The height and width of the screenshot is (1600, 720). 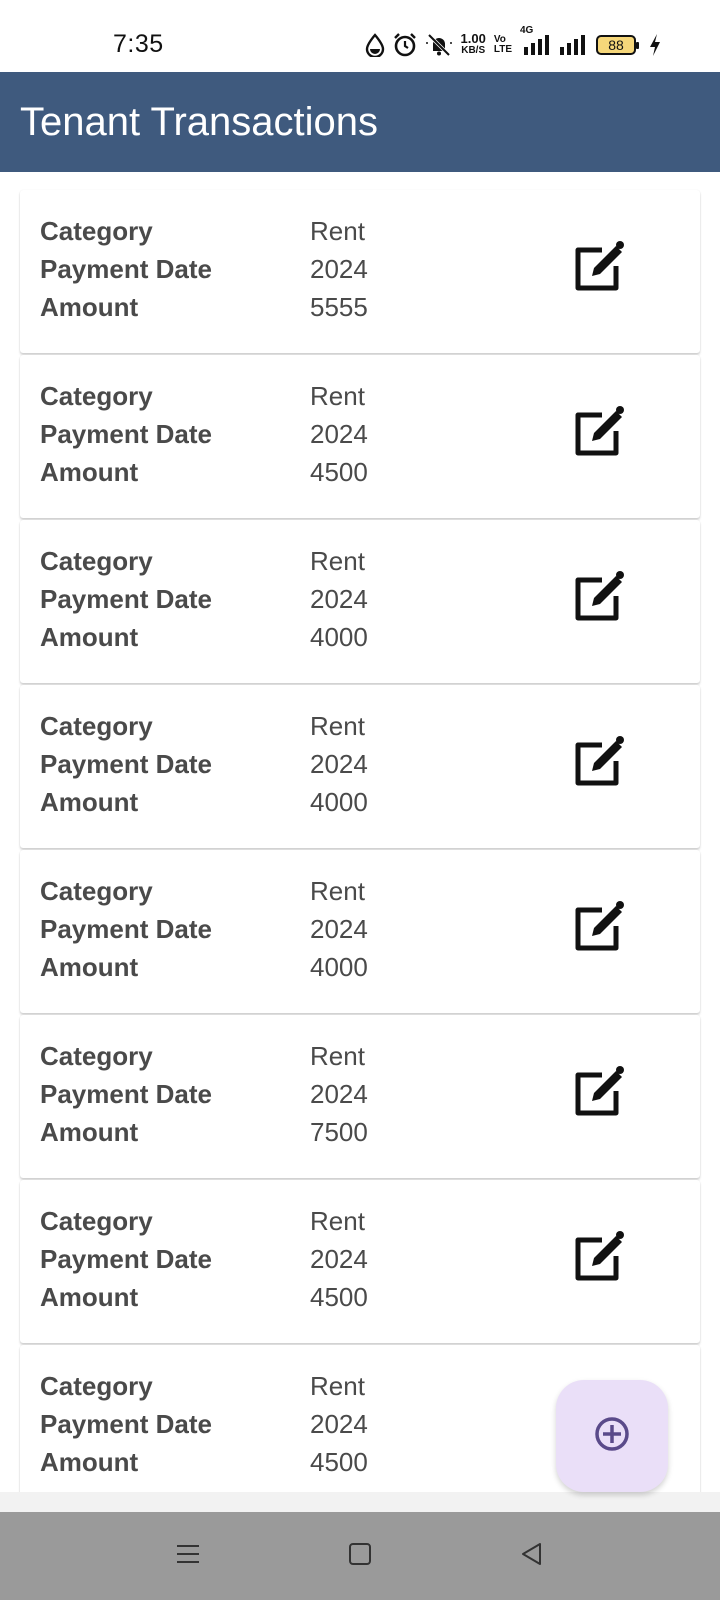 What do you see at coordinates (616, 45) in the screenshot?
I see `battery-level: 88` at bounding box center [616, 45].